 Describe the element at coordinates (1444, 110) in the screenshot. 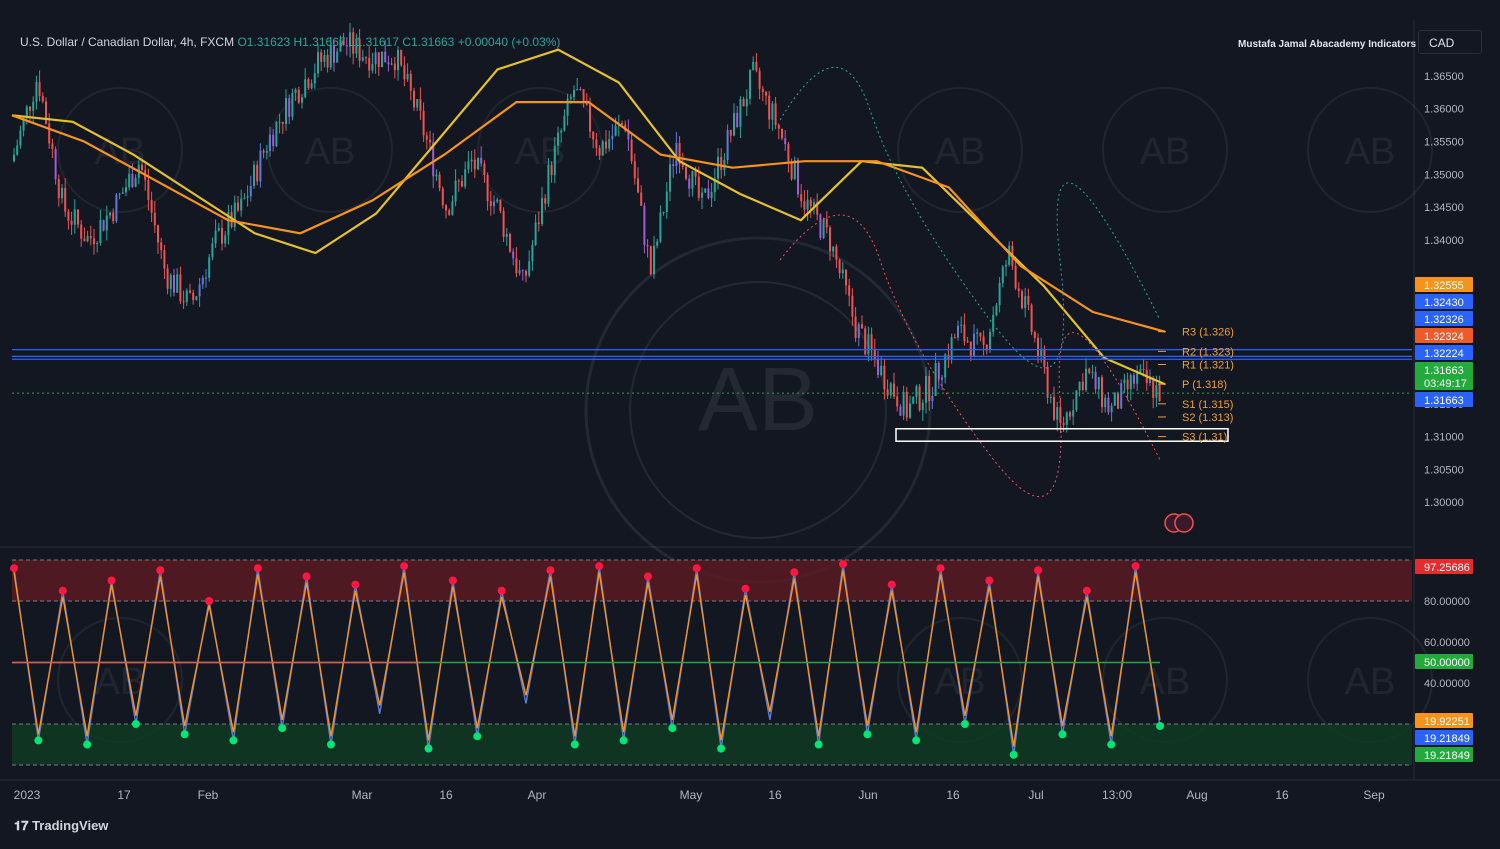

I see `price-tick-label: 1.36000` at that location.